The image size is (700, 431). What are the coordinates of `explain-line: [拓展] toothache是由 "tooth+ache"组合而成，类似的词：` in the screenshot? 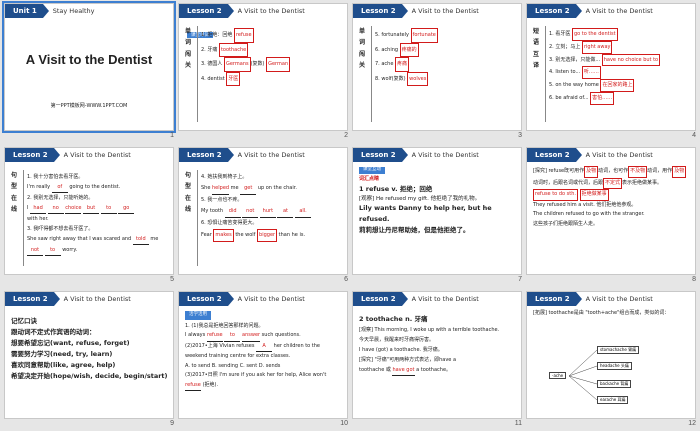 It's located at (601, 313).